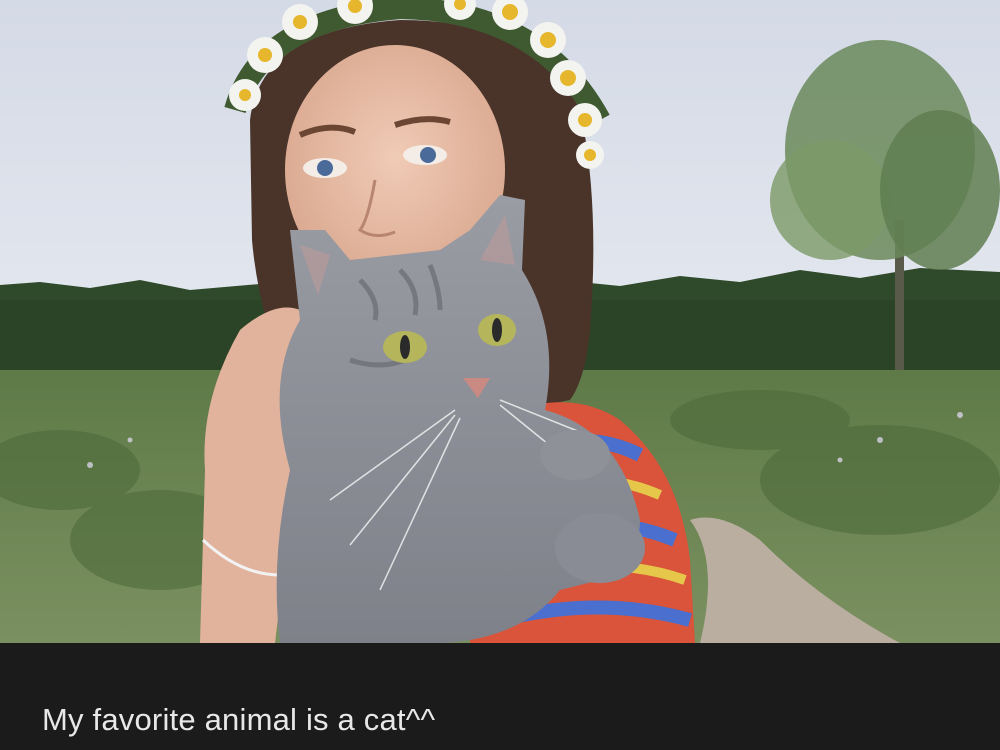 The image size is (1000, 750). Describe the element at coordinates (500, 696) in the screenshot. I see `caption-bar: My favorite animal is a cat^^` at that location.